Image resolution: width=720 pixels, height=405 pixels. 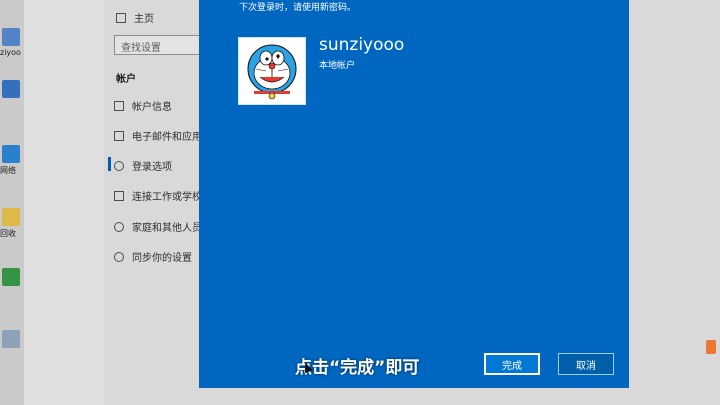 What do you see at coordinates (337, 66) in the screenshot?
I see `account-type-label: 本地帐户` at bounding box center [337, 66].